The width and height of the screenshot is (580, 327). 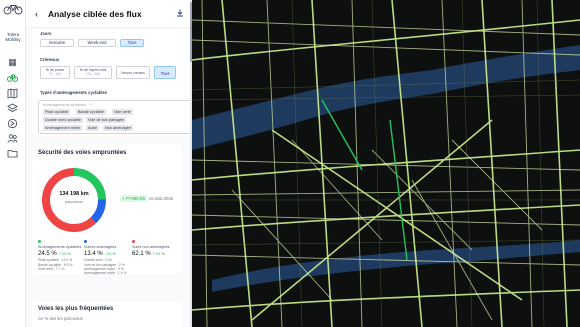 I want to click on creneau-pointe-button: Hr de pointe 7h - 10h, so click(x=55, y=72).